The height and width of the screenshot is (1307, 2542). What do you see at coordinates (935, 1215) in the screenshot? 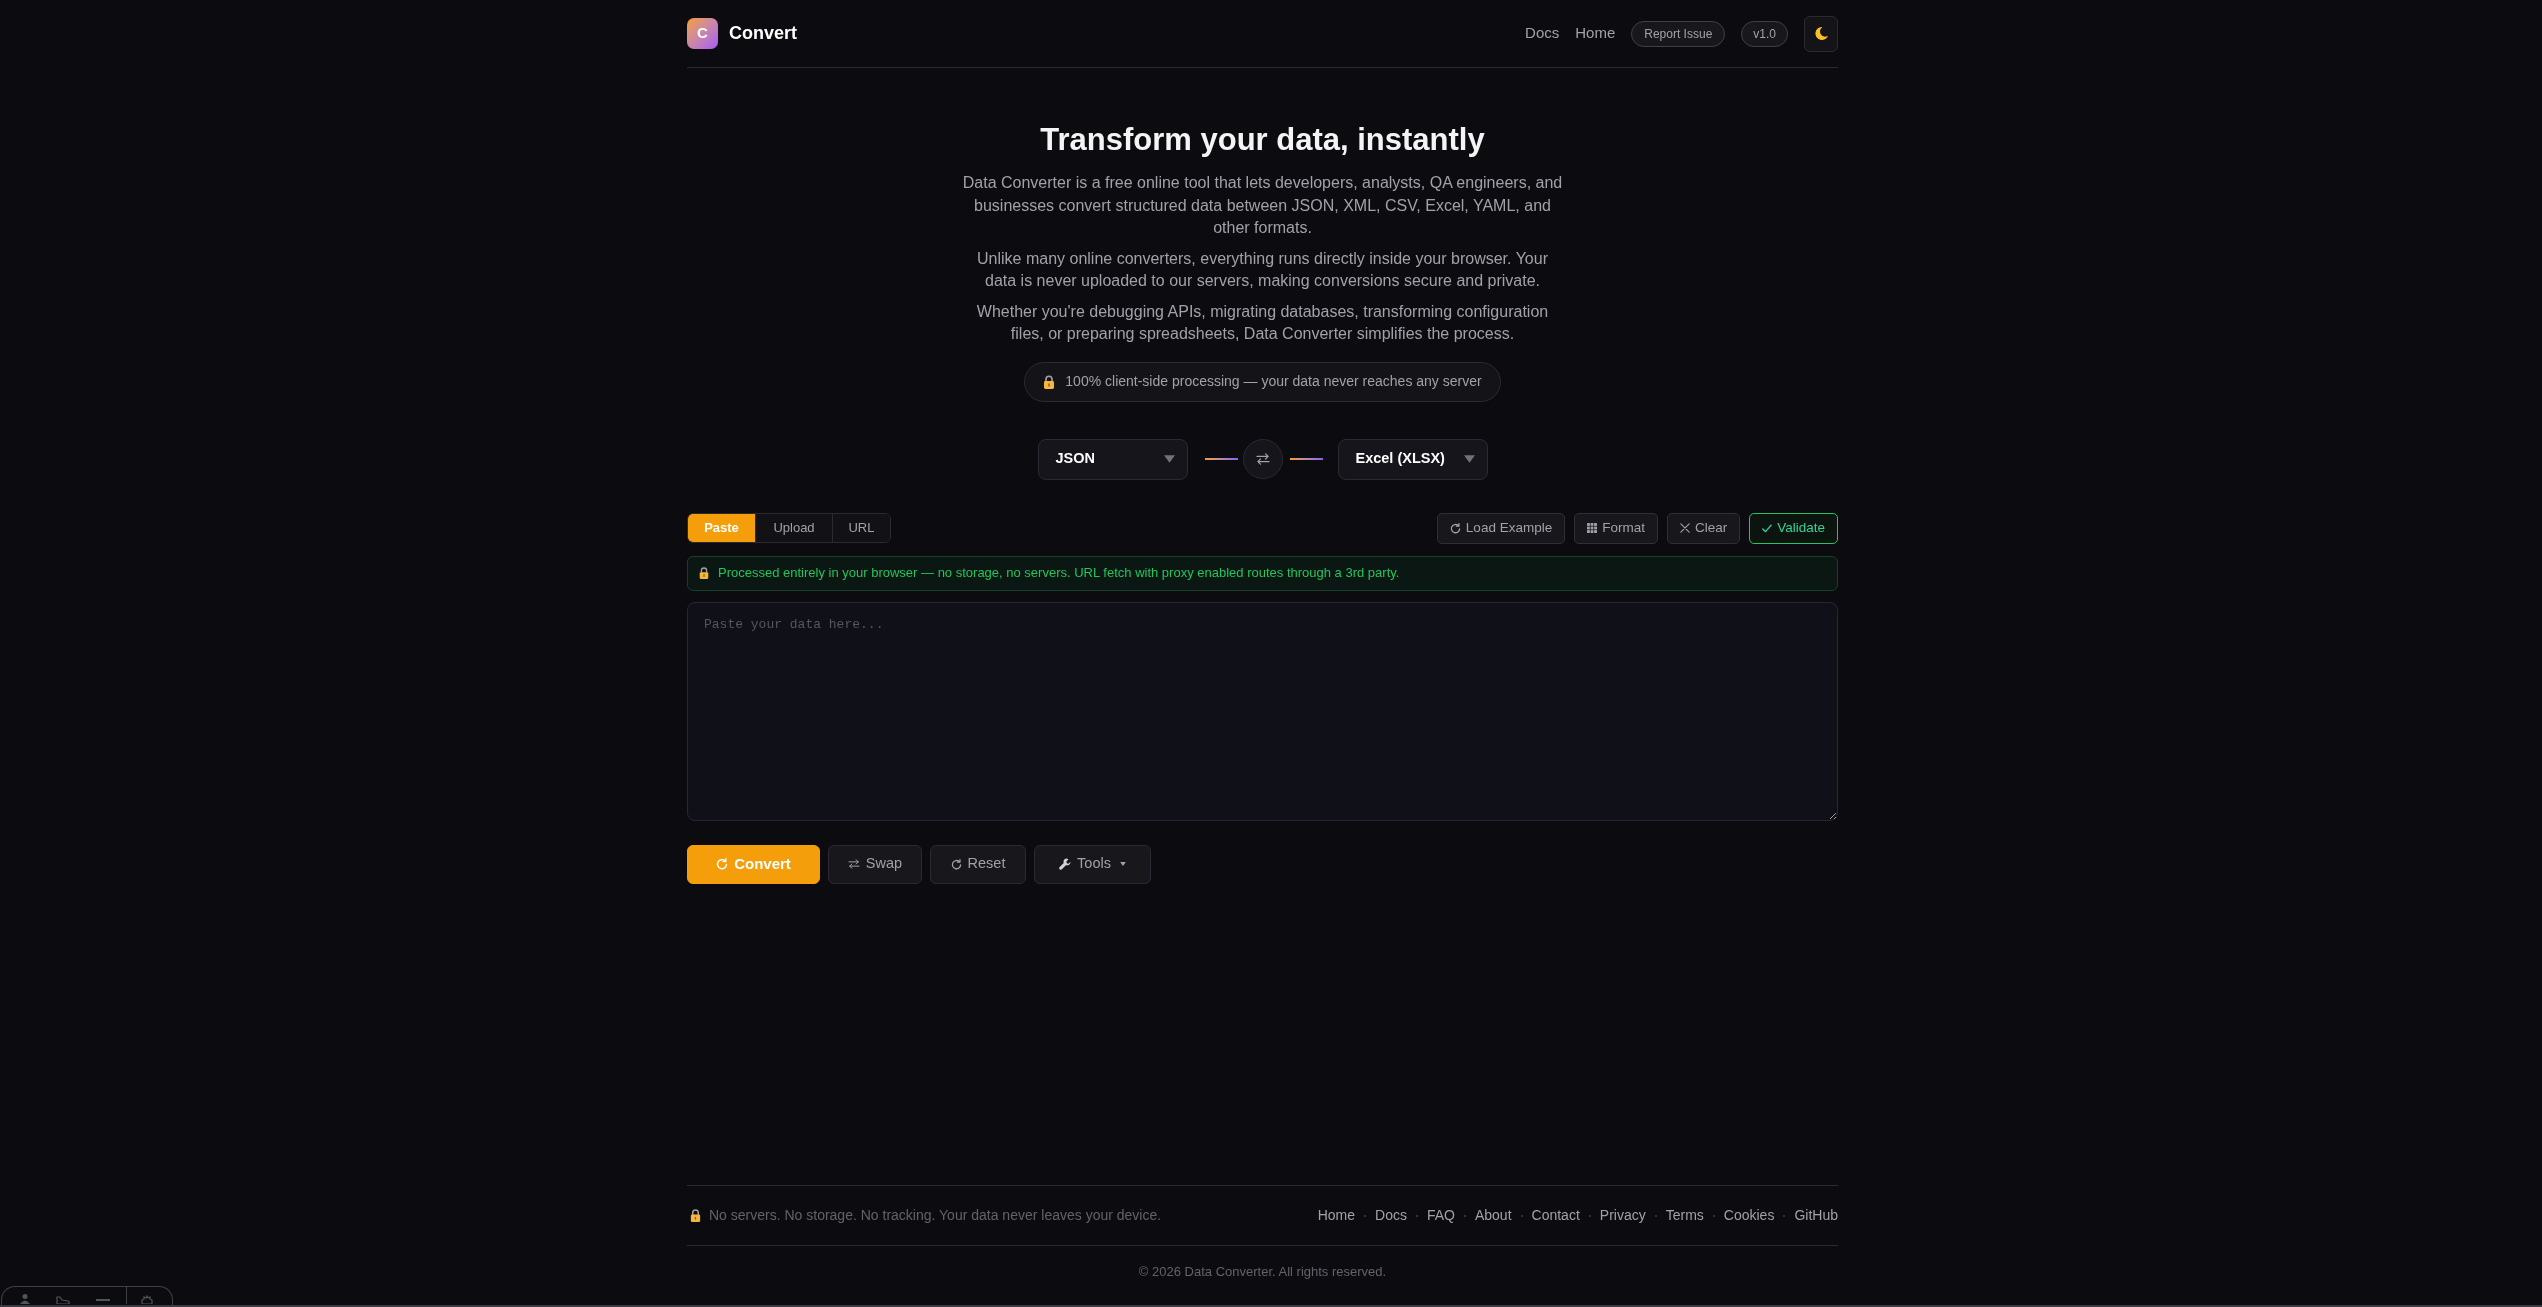
I see `footer-note: No servers. No storage. No tracking. Your data never leaves your device.` at bounding box center [935, 1215].